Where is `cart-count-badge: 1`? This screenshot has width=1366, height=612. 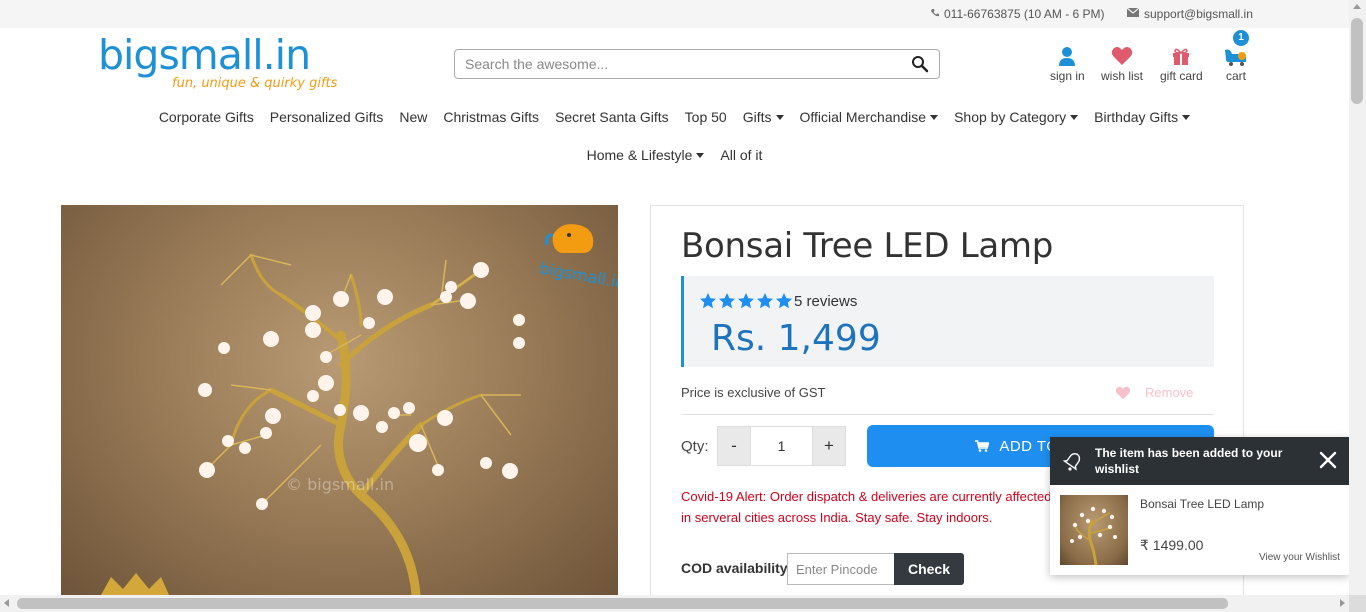 cart-count-badge: 1 is located at coordinates (1241, 38).